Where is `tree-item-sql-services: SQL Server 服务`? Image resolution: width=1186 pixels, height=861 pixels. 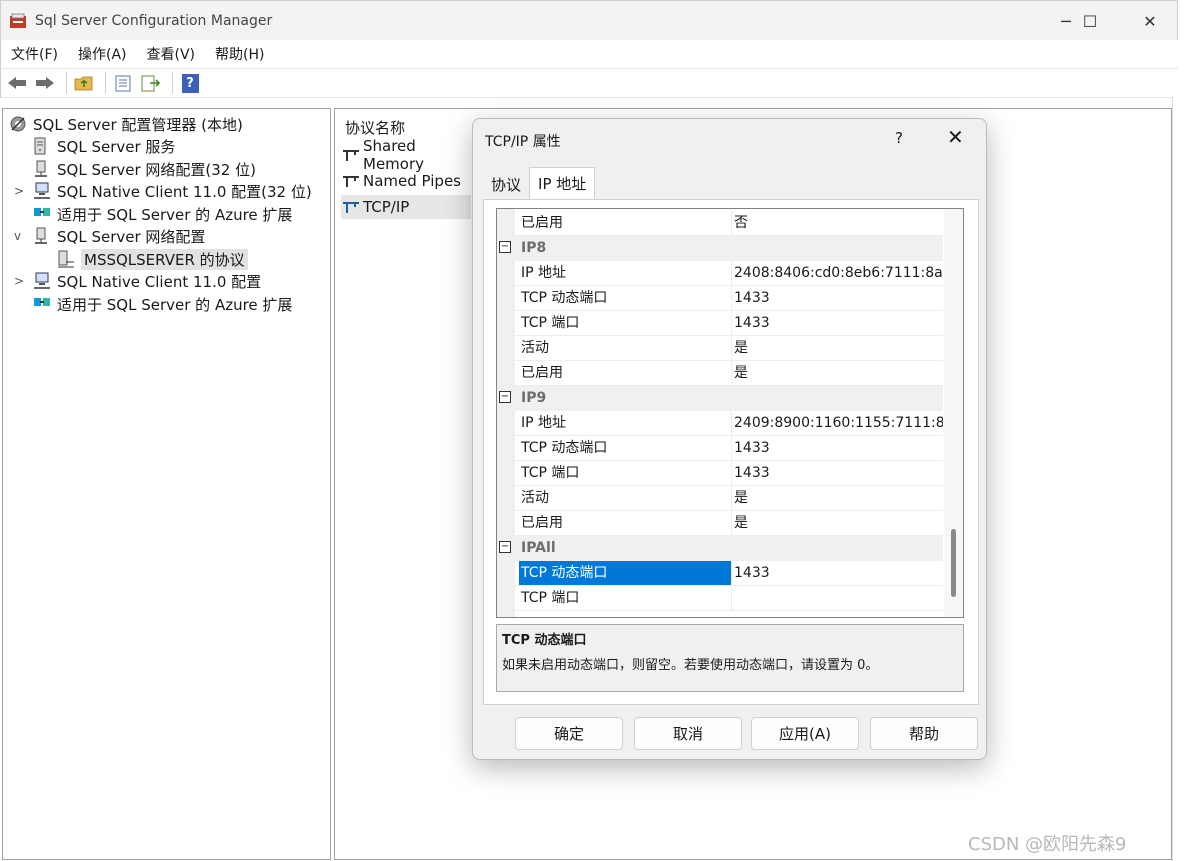
tree-item-sql-services: SQL Server 服务 is located at coordinates (104, 146).